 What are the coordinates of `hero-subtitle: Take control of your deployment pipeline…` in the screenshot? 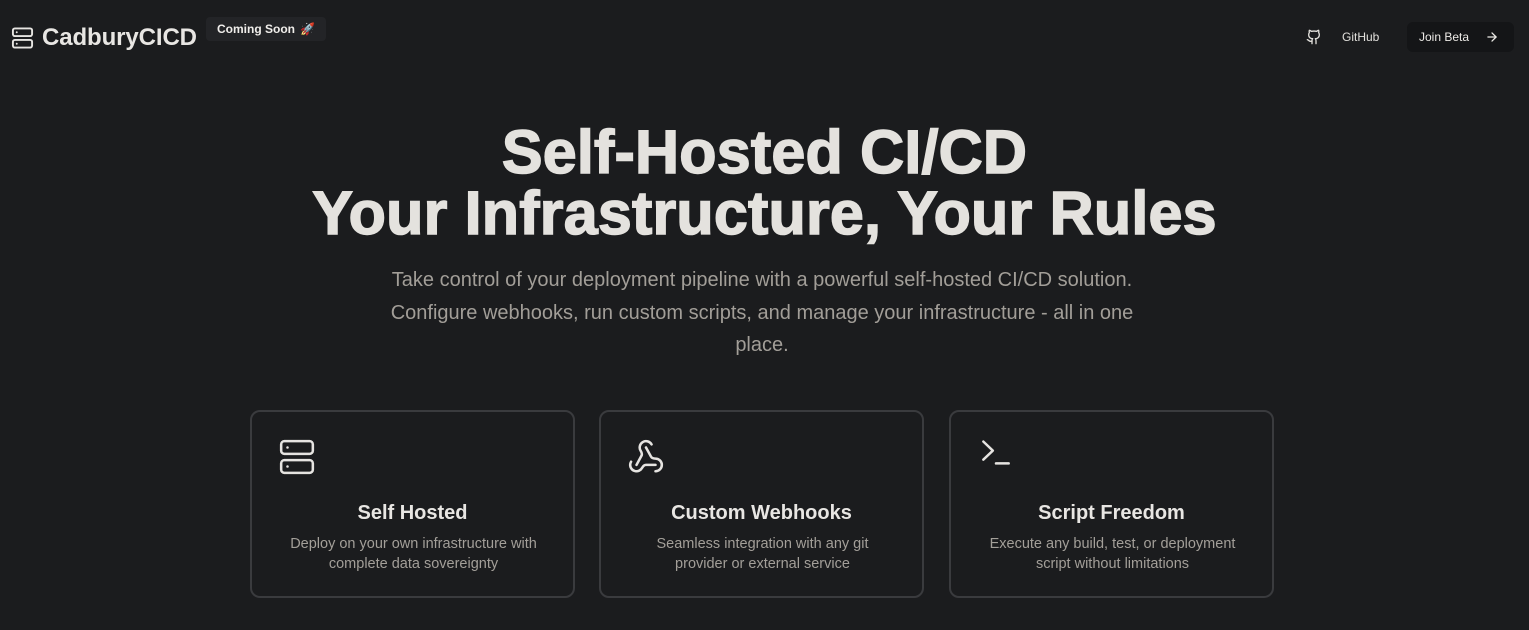 It's located at (762, 312).